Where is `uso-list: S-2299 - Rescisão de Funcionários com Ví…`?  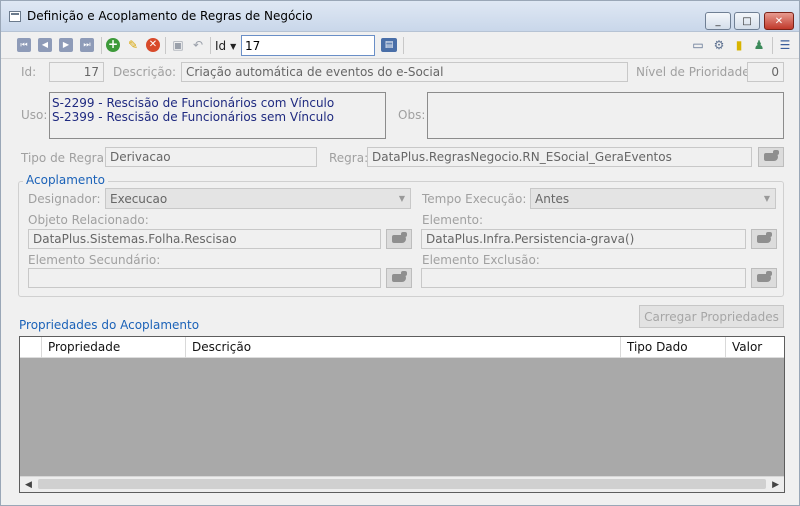 uso-list: S-2299 - Rescisão de Funcionários com Ví… is located at coordinates (217, 115).